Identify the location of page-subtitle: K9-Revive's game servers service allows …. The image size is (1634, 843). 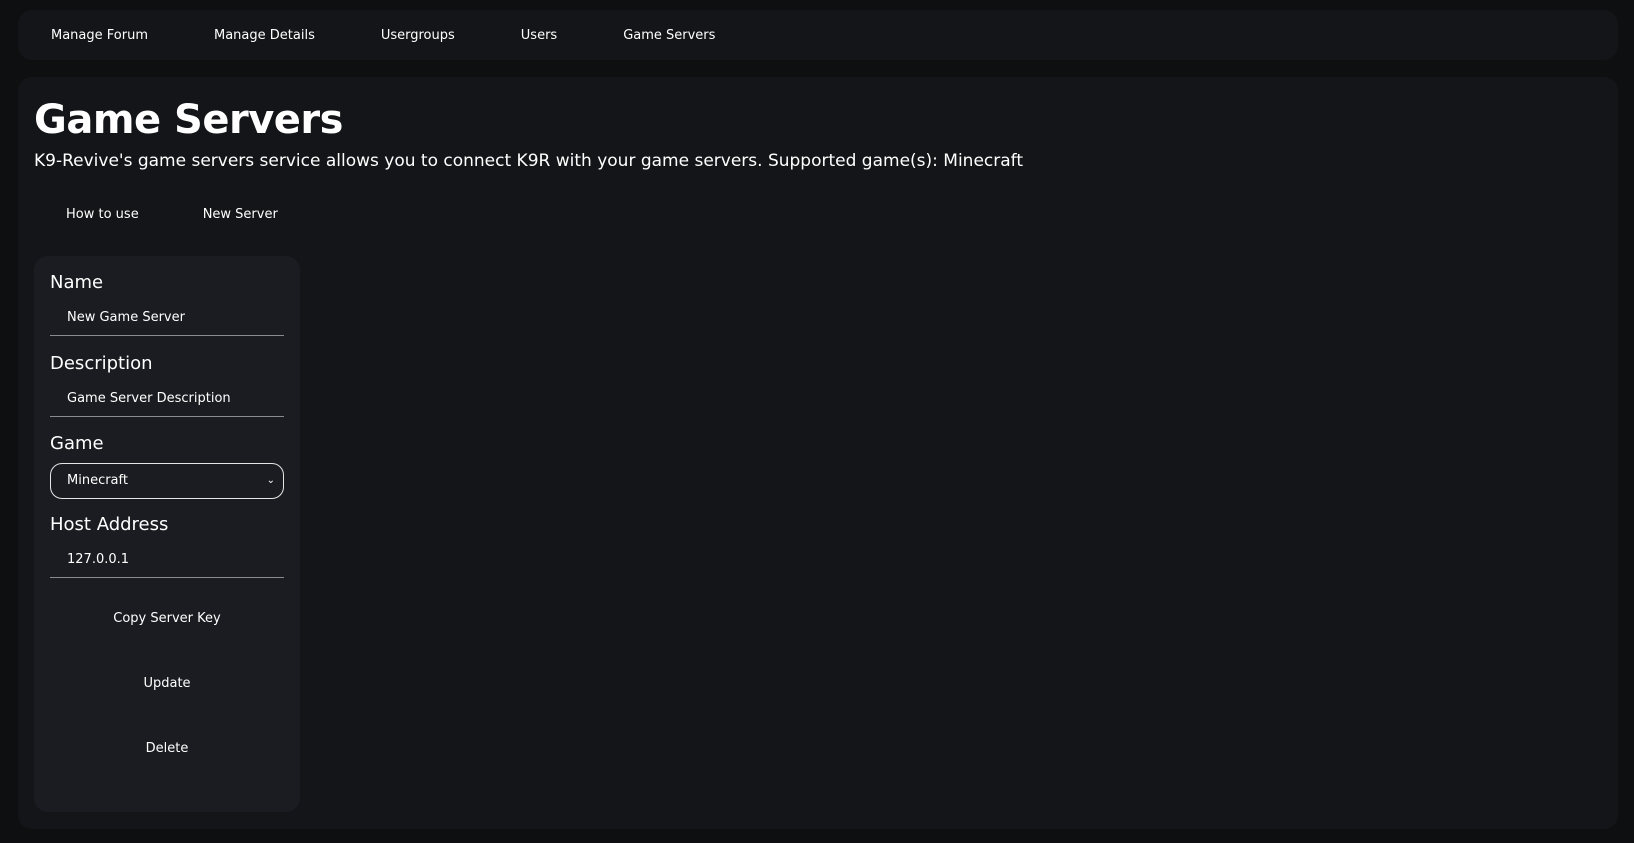
(529, 161).